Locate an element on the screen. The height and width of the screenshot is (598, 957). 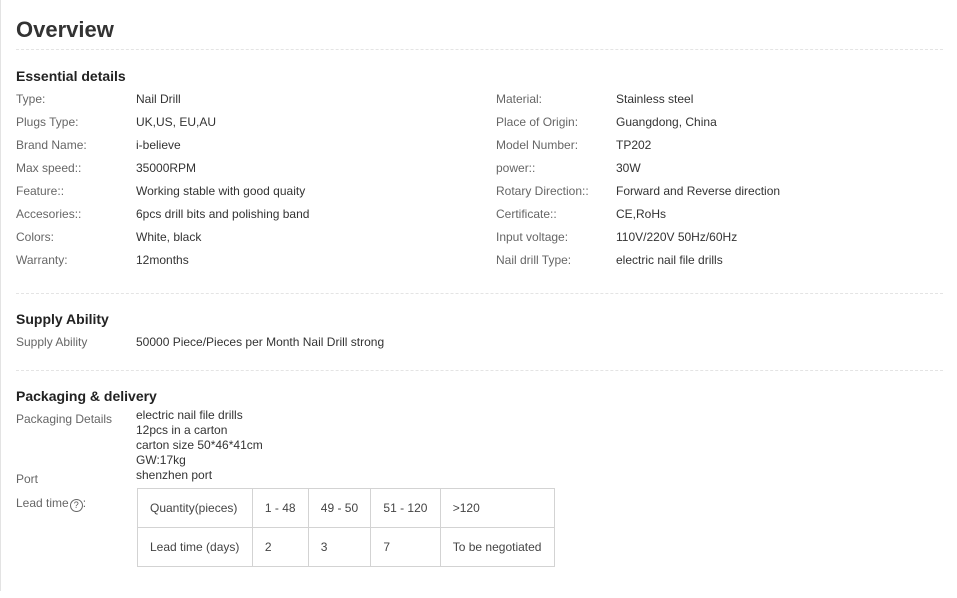
detail-value: Forward and Reverse direction is located at coordinates (698, 191).